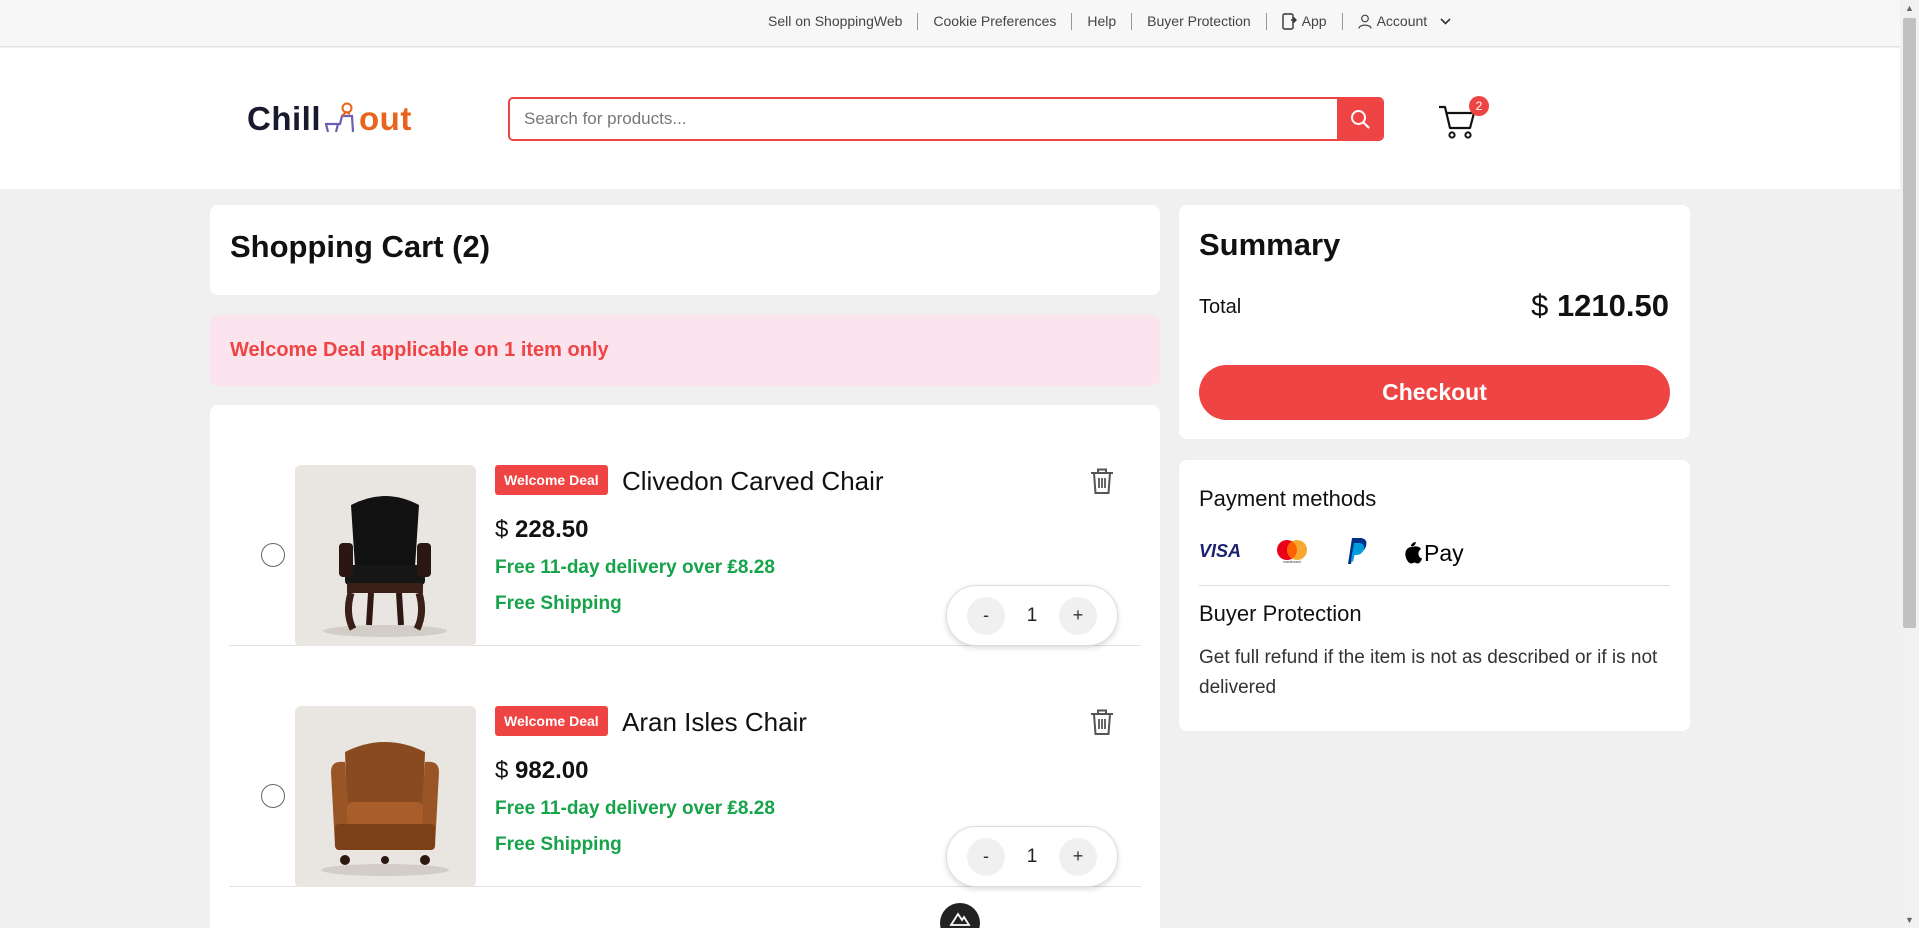 The width and height of the screenshot is (1919, 928). I want to click on app-link: App, so click(1305, 21).